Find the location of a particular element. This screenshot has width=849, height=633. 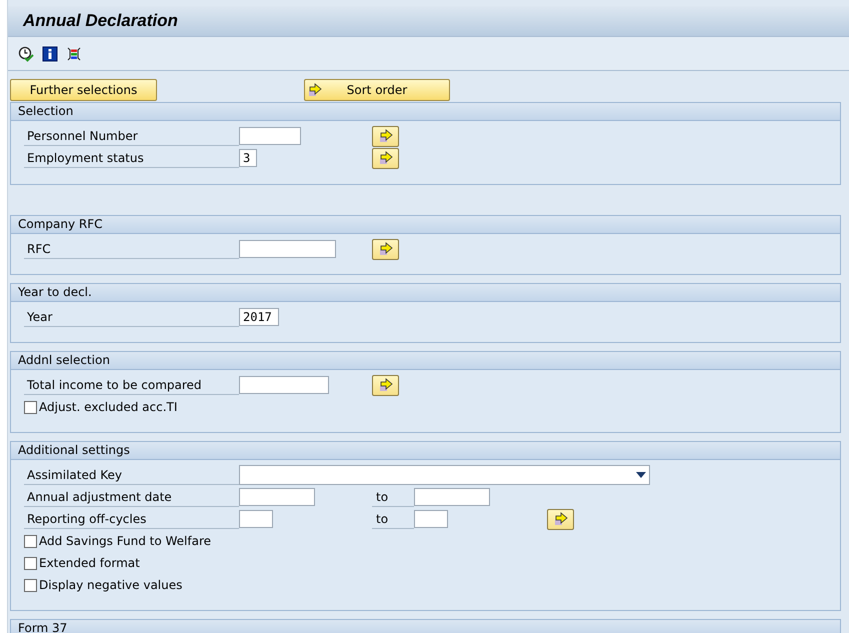

checkbox-label: Extended format is located at coordinates (89, 563).